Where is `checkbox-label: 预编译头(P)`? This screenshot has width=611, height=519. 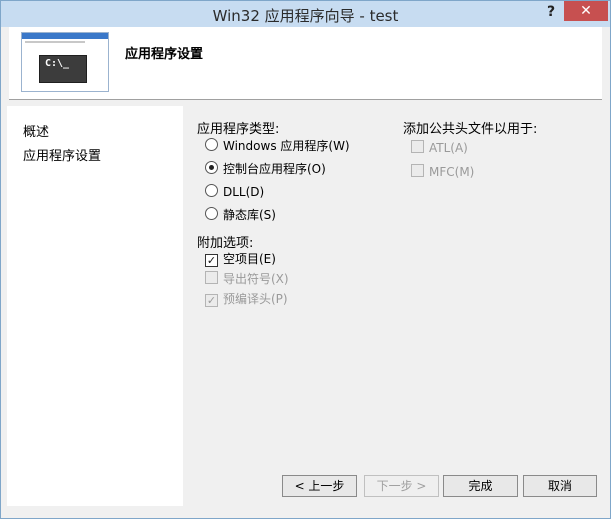 checkbox-label: 预编译头(P) is located at coordinates (255, 299).